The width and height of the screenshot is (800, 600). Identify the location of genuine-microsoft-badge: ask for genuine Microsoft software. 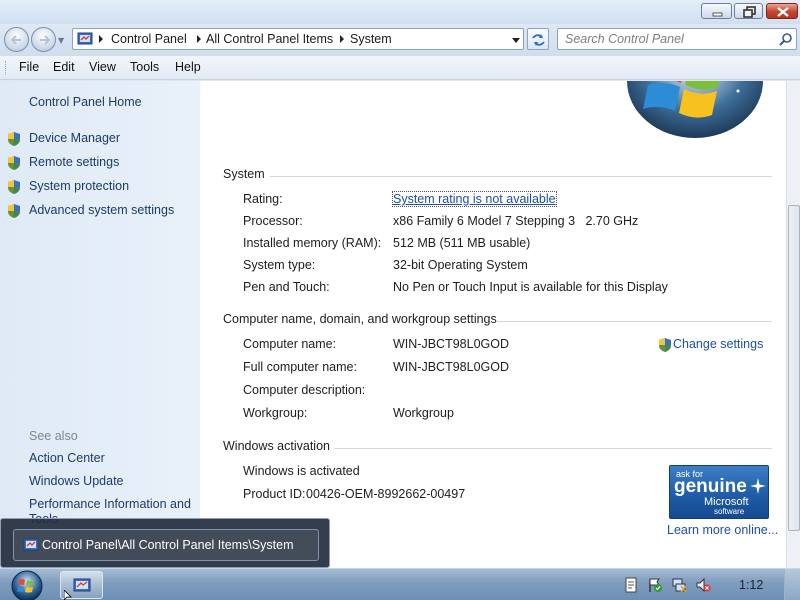
(719, 492).